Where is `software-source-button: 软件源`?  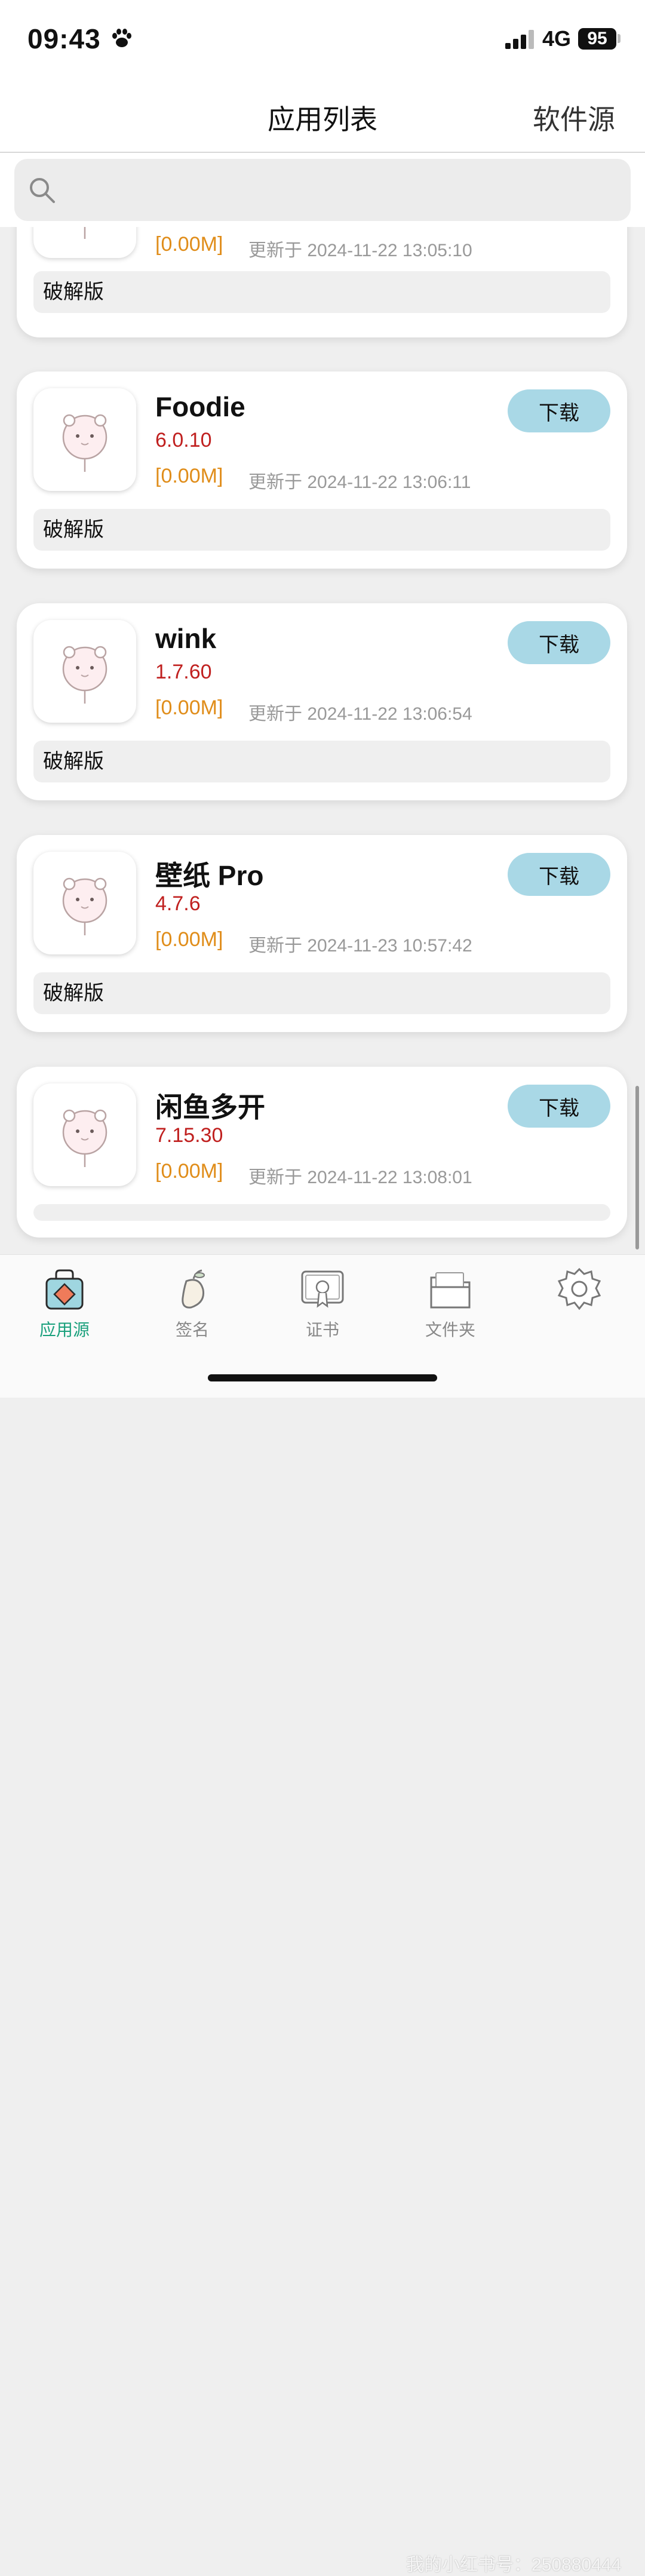
software-source-button: 软件源 is located at coordinates (574, 118).